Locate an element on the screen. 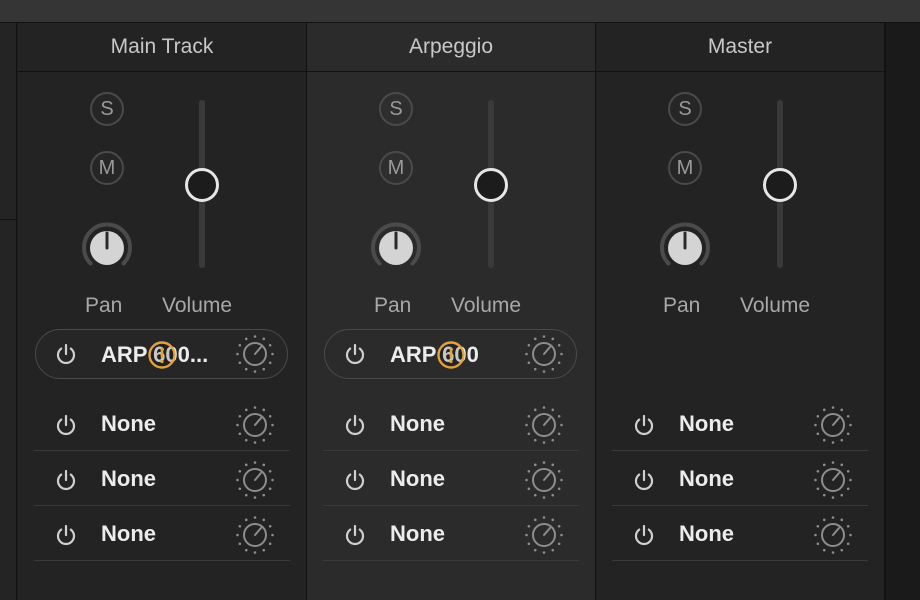 The image size is (920, 600). channel-title: Master is located at coordinates (740, 47).